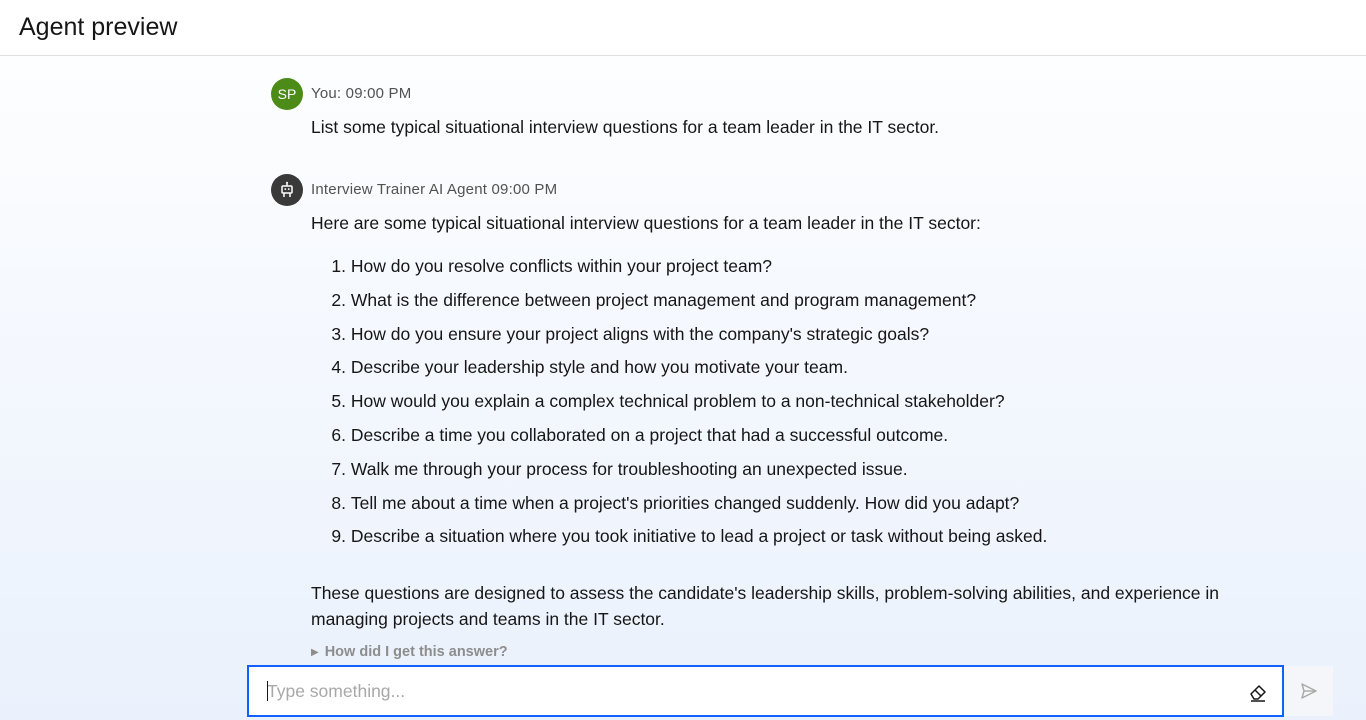 Image resolution: width=1366 pixels, height=720 pixels. I want to click on send-button, so click(1308, 691).